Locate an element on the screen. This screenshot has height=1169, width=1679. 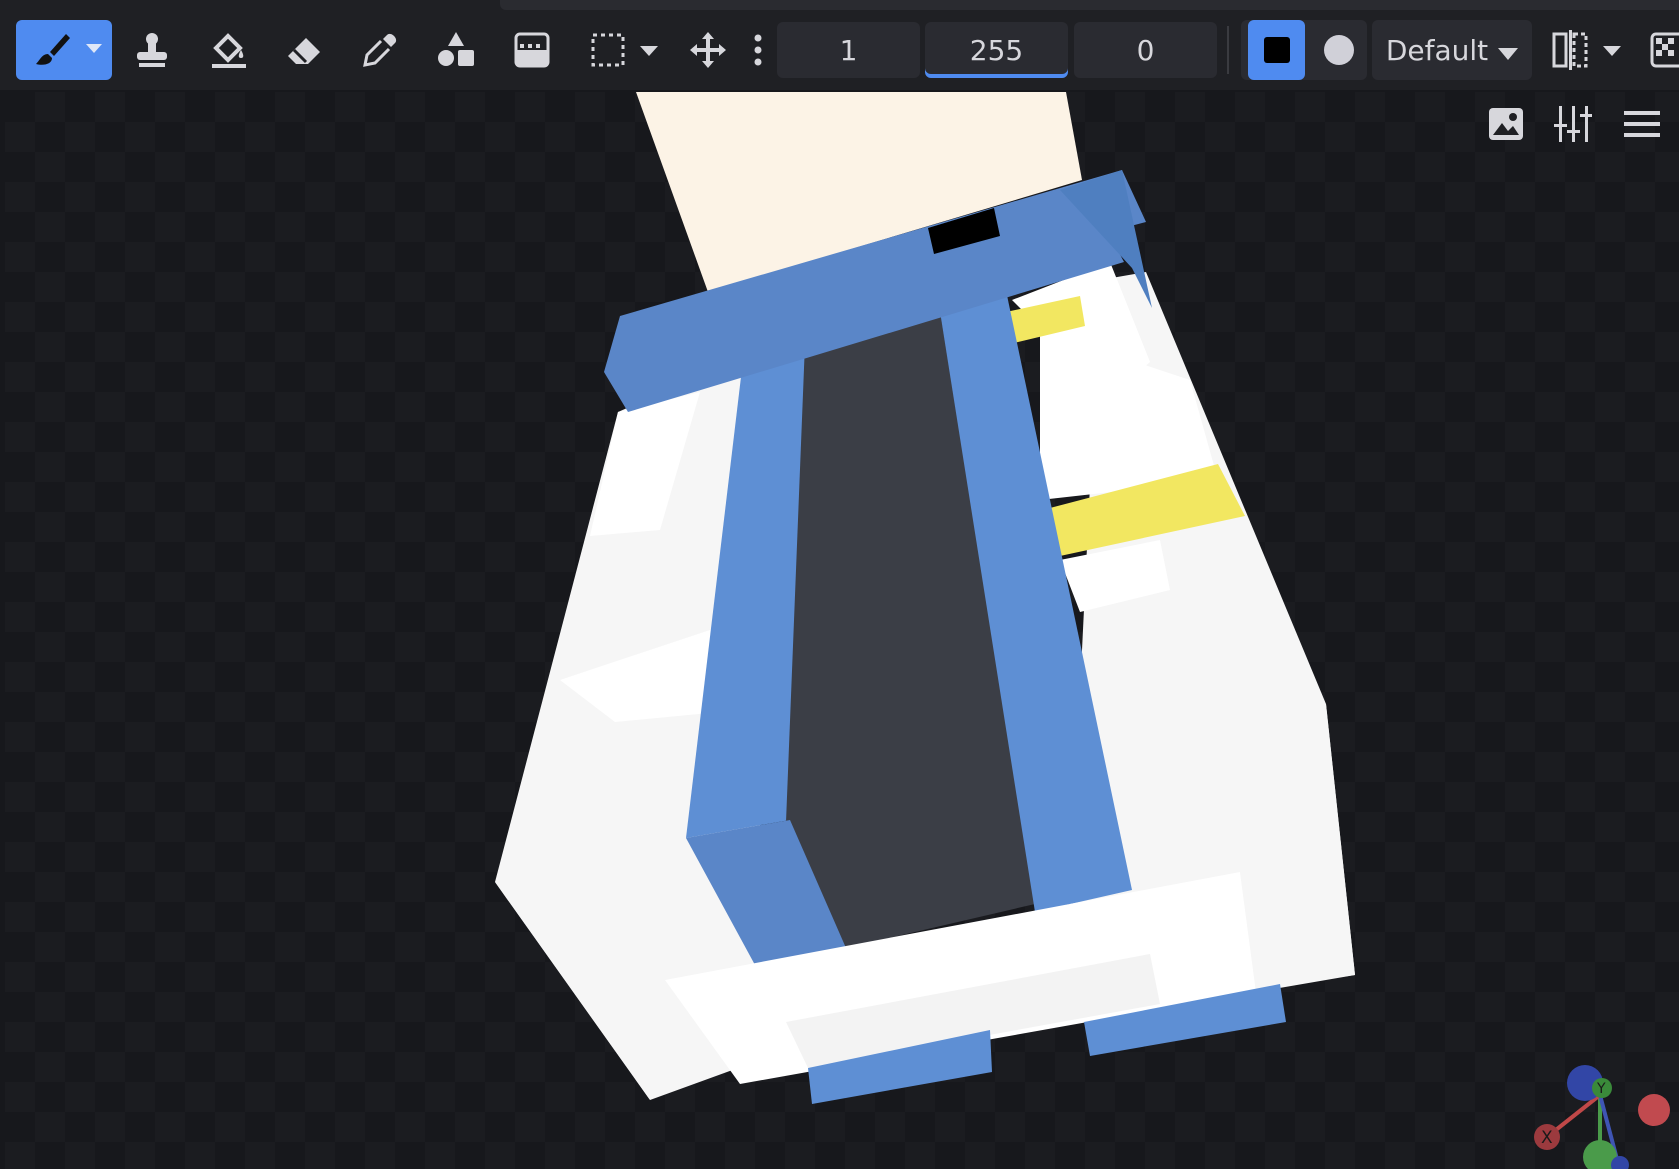
menu-icon is located at coordinates (1642, 126).